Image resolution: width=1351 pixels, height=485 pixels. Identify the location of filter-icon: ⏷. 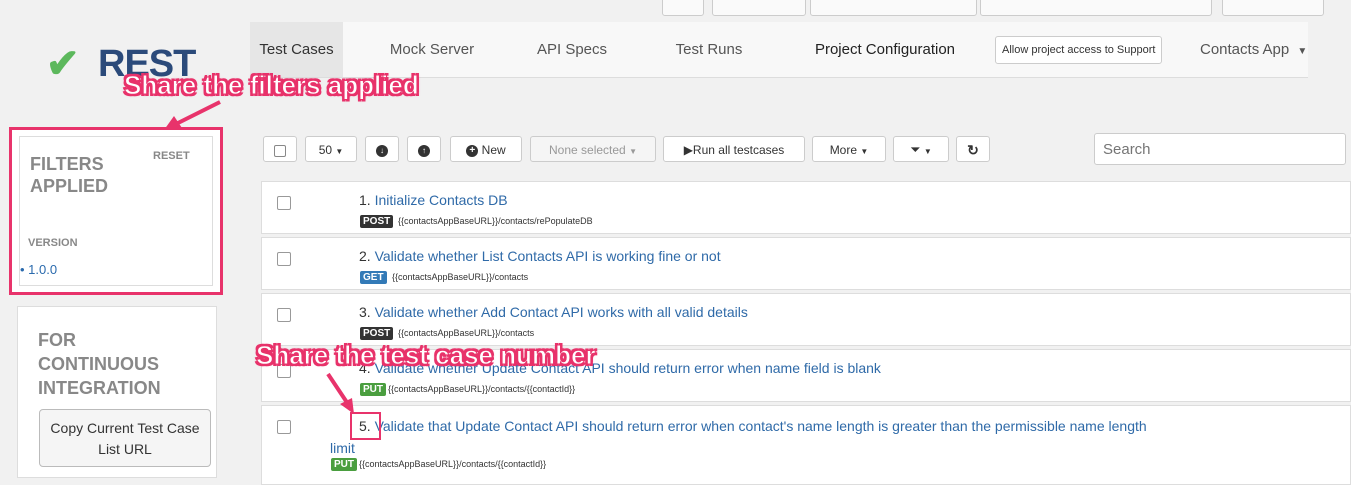
(915, 149).